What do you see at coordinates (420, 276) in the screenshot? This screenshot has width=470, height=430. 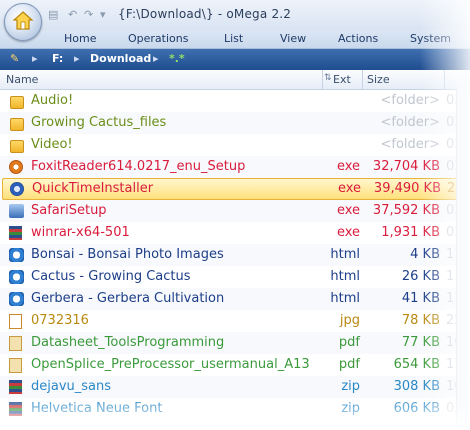 I see `file-size: 26 KB` at bounding box center [420, 276].